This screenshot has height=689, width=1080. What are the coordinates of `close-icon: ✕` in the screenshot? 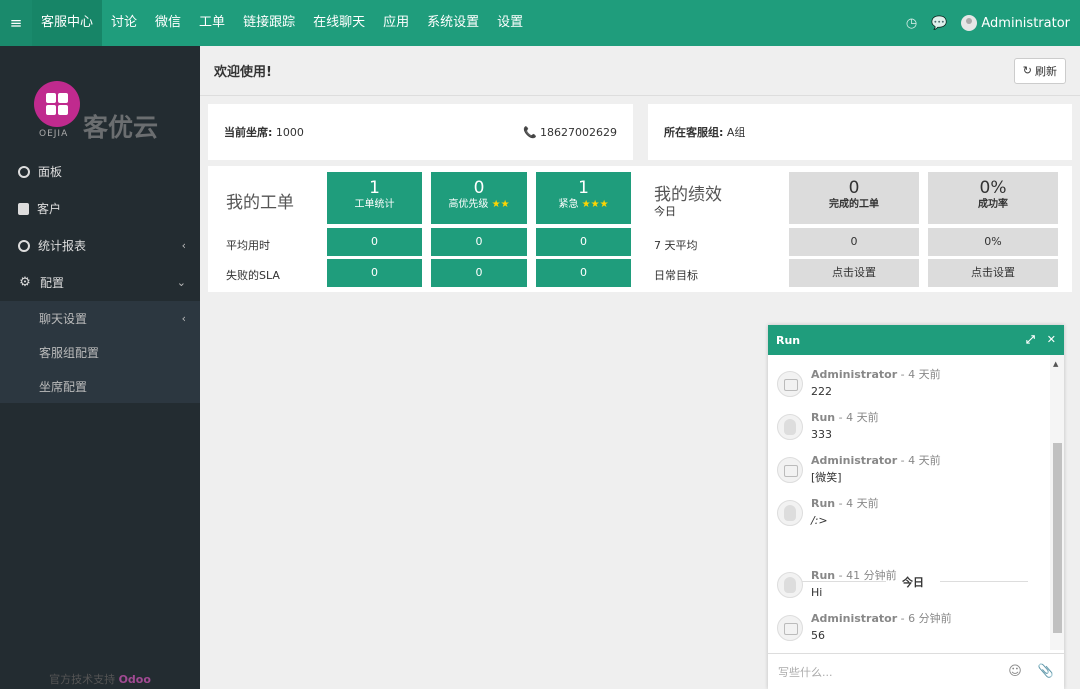 It's located at (1051, 340).